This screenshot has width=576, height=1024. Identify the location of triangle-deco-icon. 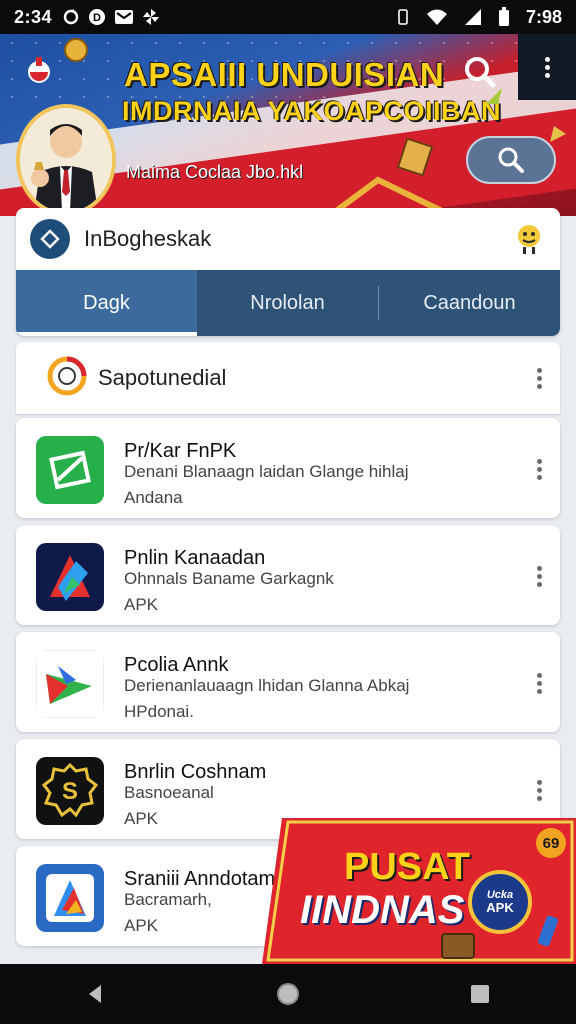
(494, 96).